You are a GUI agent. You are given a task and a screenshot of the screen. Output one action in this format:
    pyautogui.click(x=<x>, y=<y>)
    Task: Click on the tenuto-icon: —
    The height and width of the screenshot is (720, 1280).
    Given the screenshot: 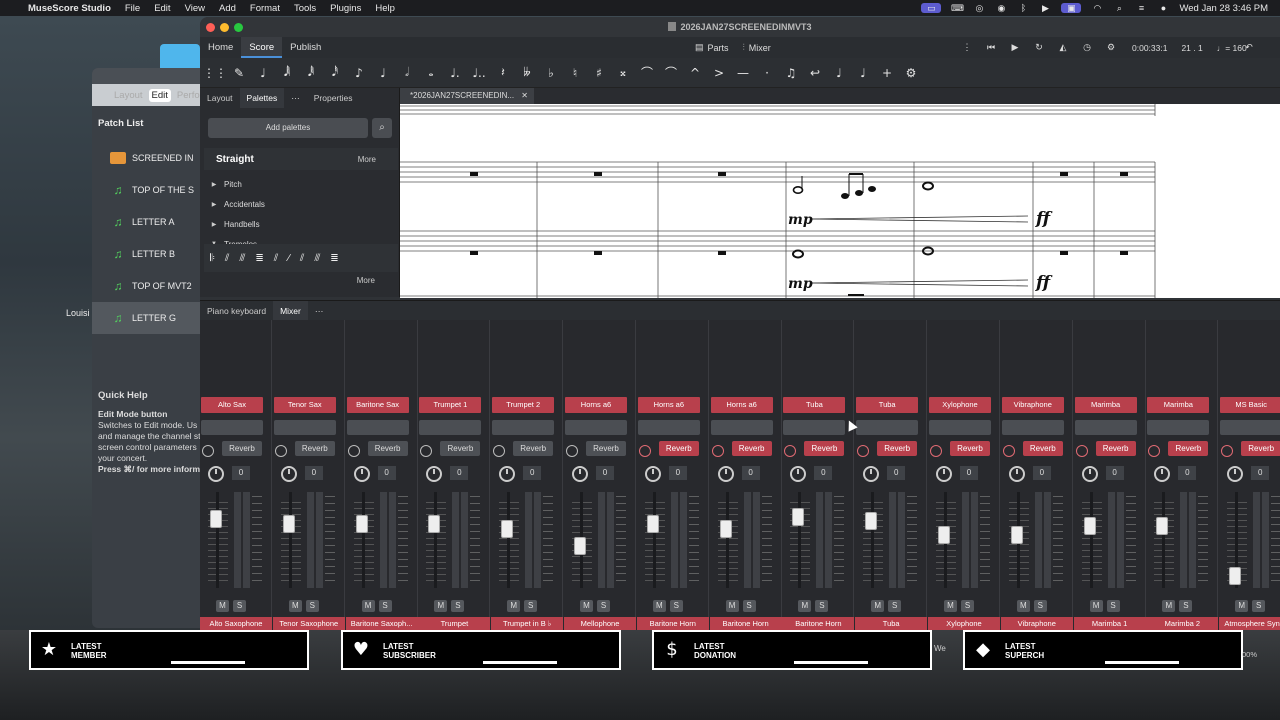 What is the action you would take?
    pyautogui.click(x=743, y=73)
    